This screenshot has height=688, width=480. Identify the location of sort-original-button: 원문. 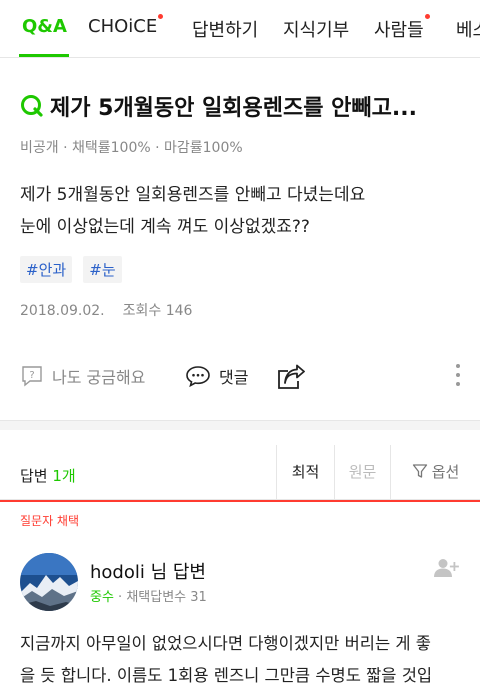
(362, 472).